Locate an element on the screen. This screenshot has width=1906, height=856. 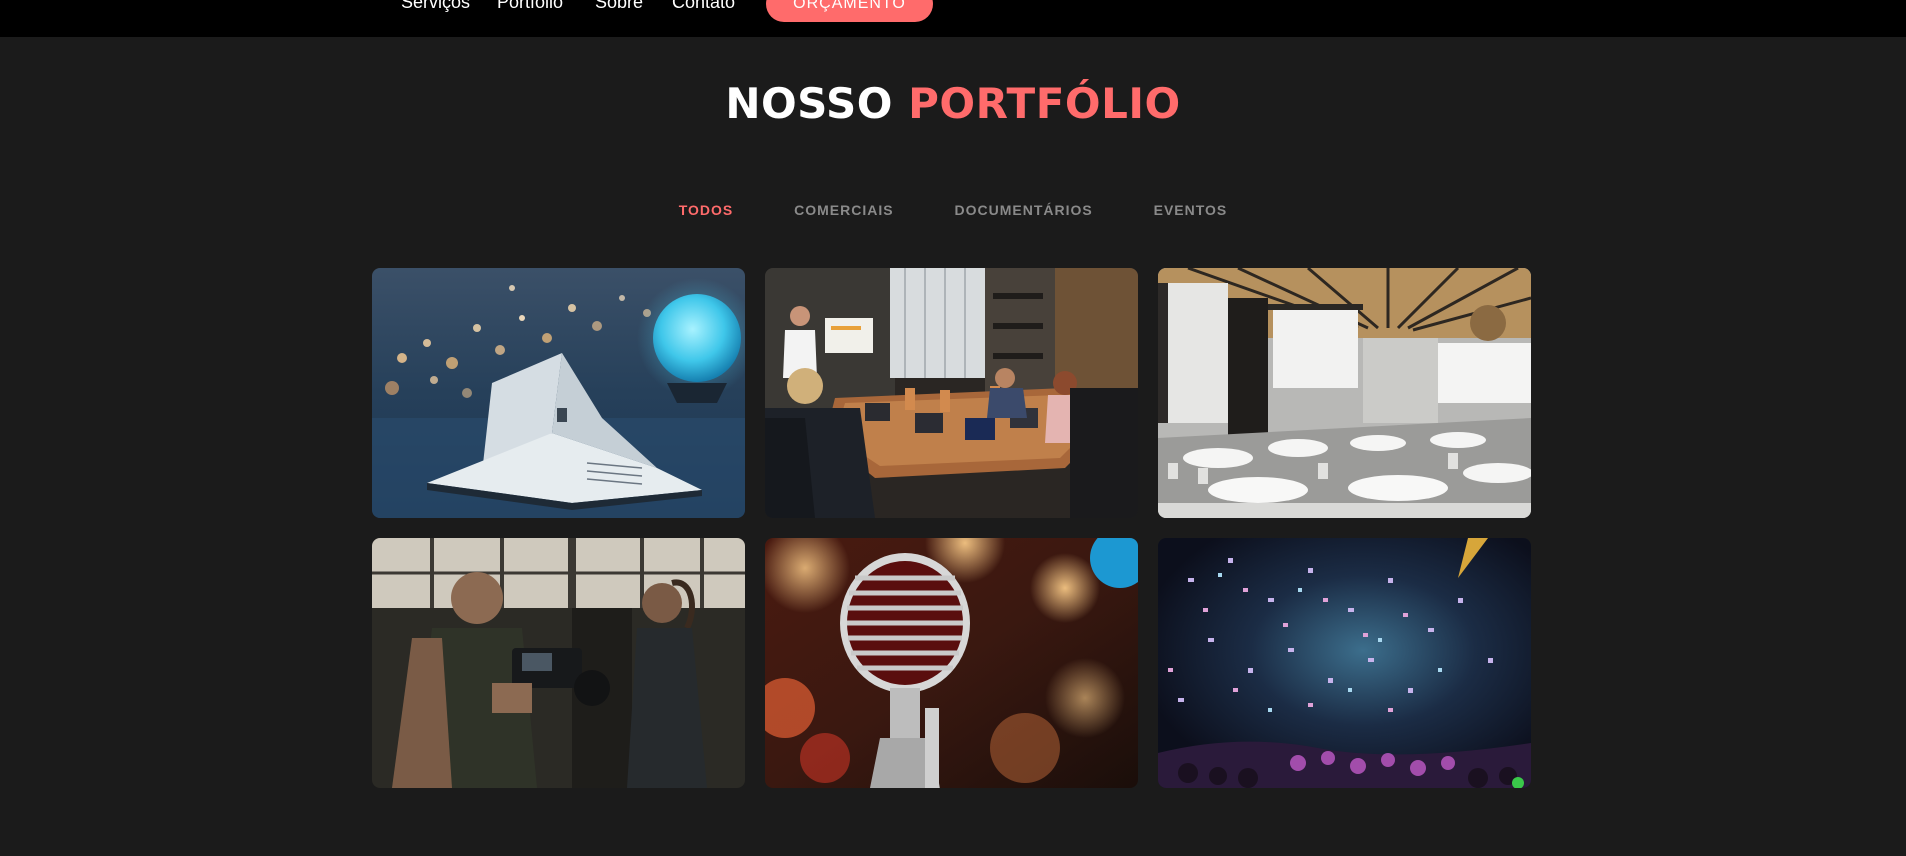
filter-documentarios: DOCUMENTÁRIOS is located at coordinates (1023, 210).